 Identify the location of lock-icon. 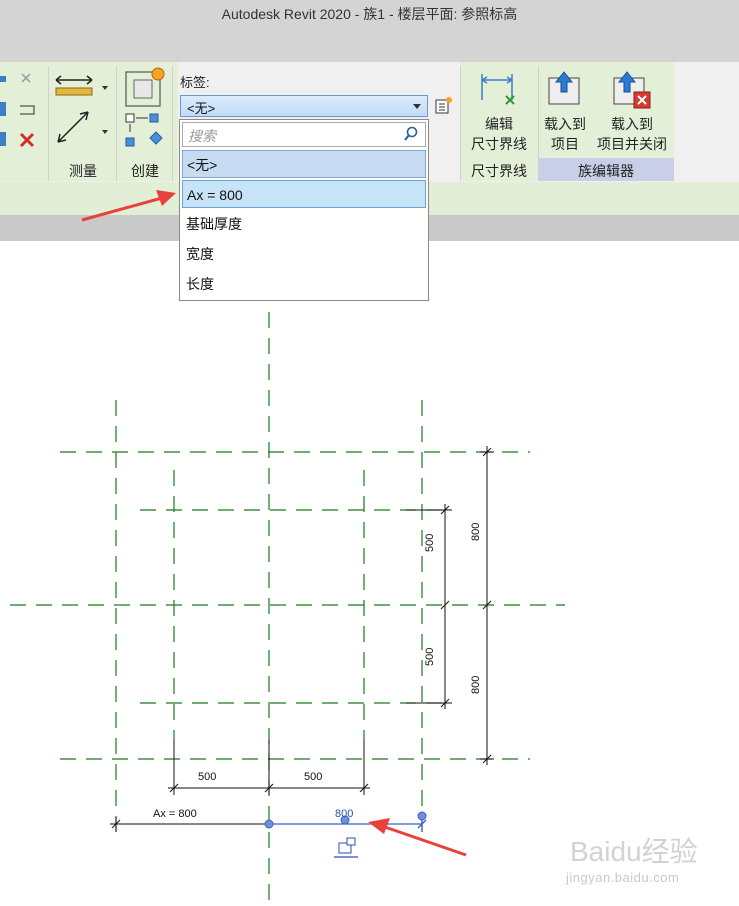
(346, 847).